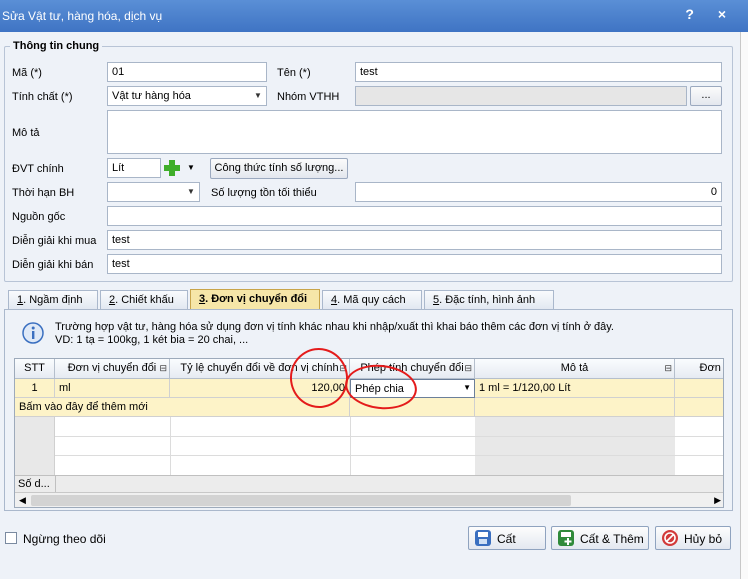 This screenshot has width=748, height=579. What do you see at coordinates (153, 192) in the screenshot?
I see `thoihan-select: ▼` at bounding box center [153, 192].